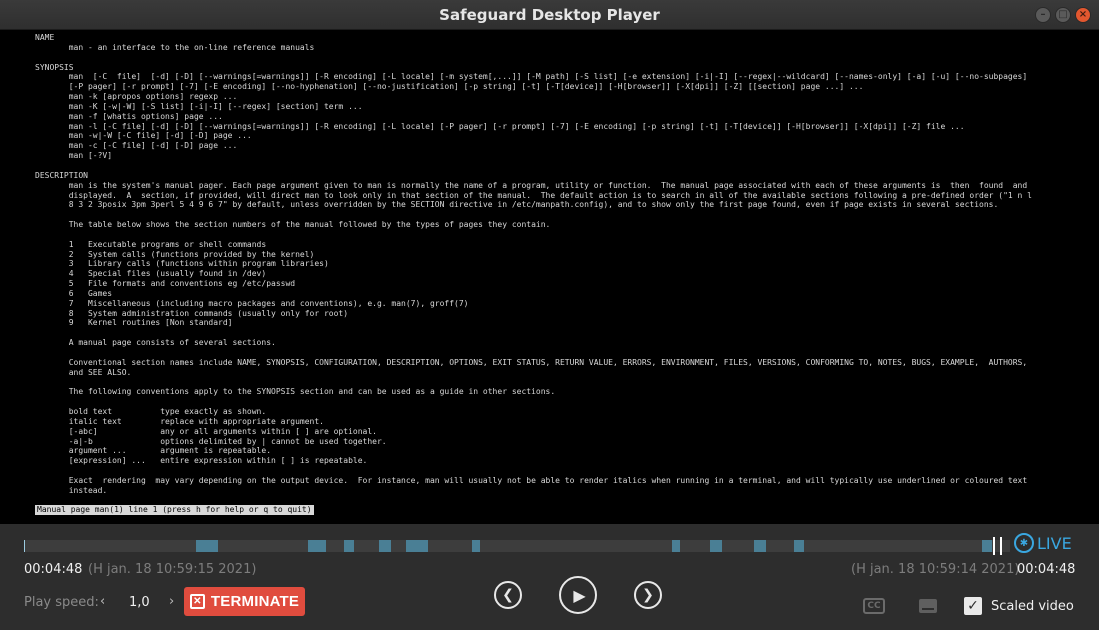  Describe the element at coordinates (61, 602) in the screenshot. I see `play-speed-label: Play speed:` at that location.